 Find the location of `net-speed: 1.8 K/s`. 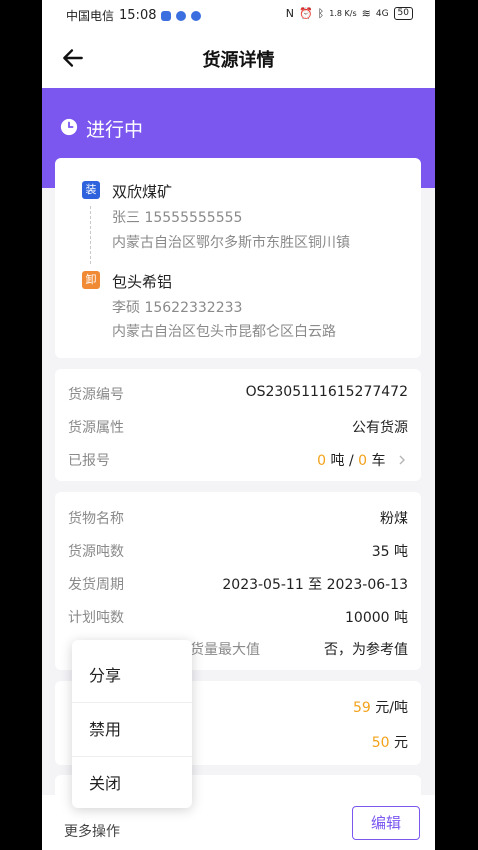

net-speed: 1.8 K/s is located at coordinates (343, 13).